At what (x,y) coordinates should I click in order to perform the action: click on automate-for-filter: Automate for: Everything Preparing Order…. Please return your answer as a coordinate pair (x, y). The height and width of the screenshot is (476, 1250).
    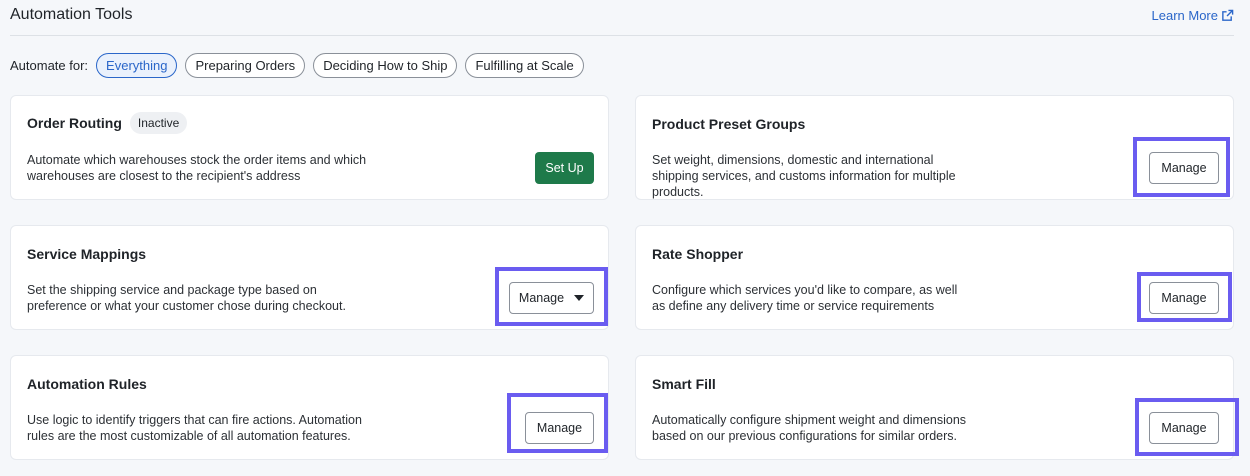
    Looking at the image, I should click on (301, 65).